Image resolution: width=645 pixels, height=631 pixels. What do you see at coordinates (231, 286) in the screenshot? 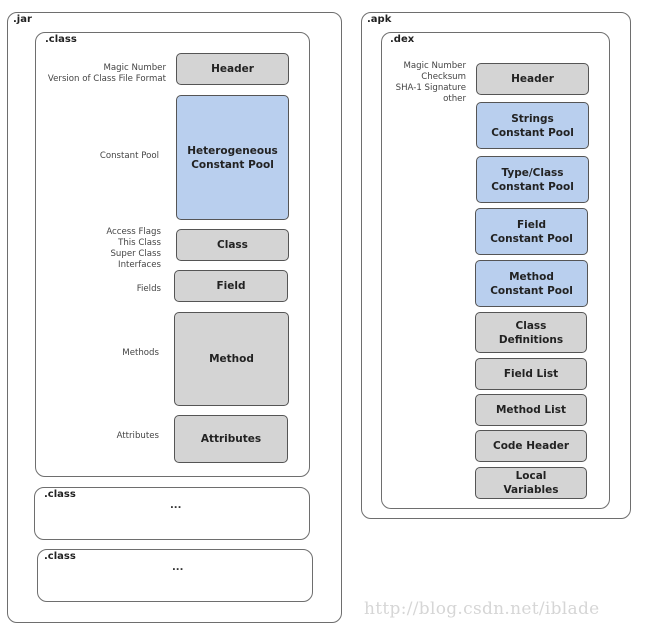
I see `block-field: Field` at bounding box center [231, 286].